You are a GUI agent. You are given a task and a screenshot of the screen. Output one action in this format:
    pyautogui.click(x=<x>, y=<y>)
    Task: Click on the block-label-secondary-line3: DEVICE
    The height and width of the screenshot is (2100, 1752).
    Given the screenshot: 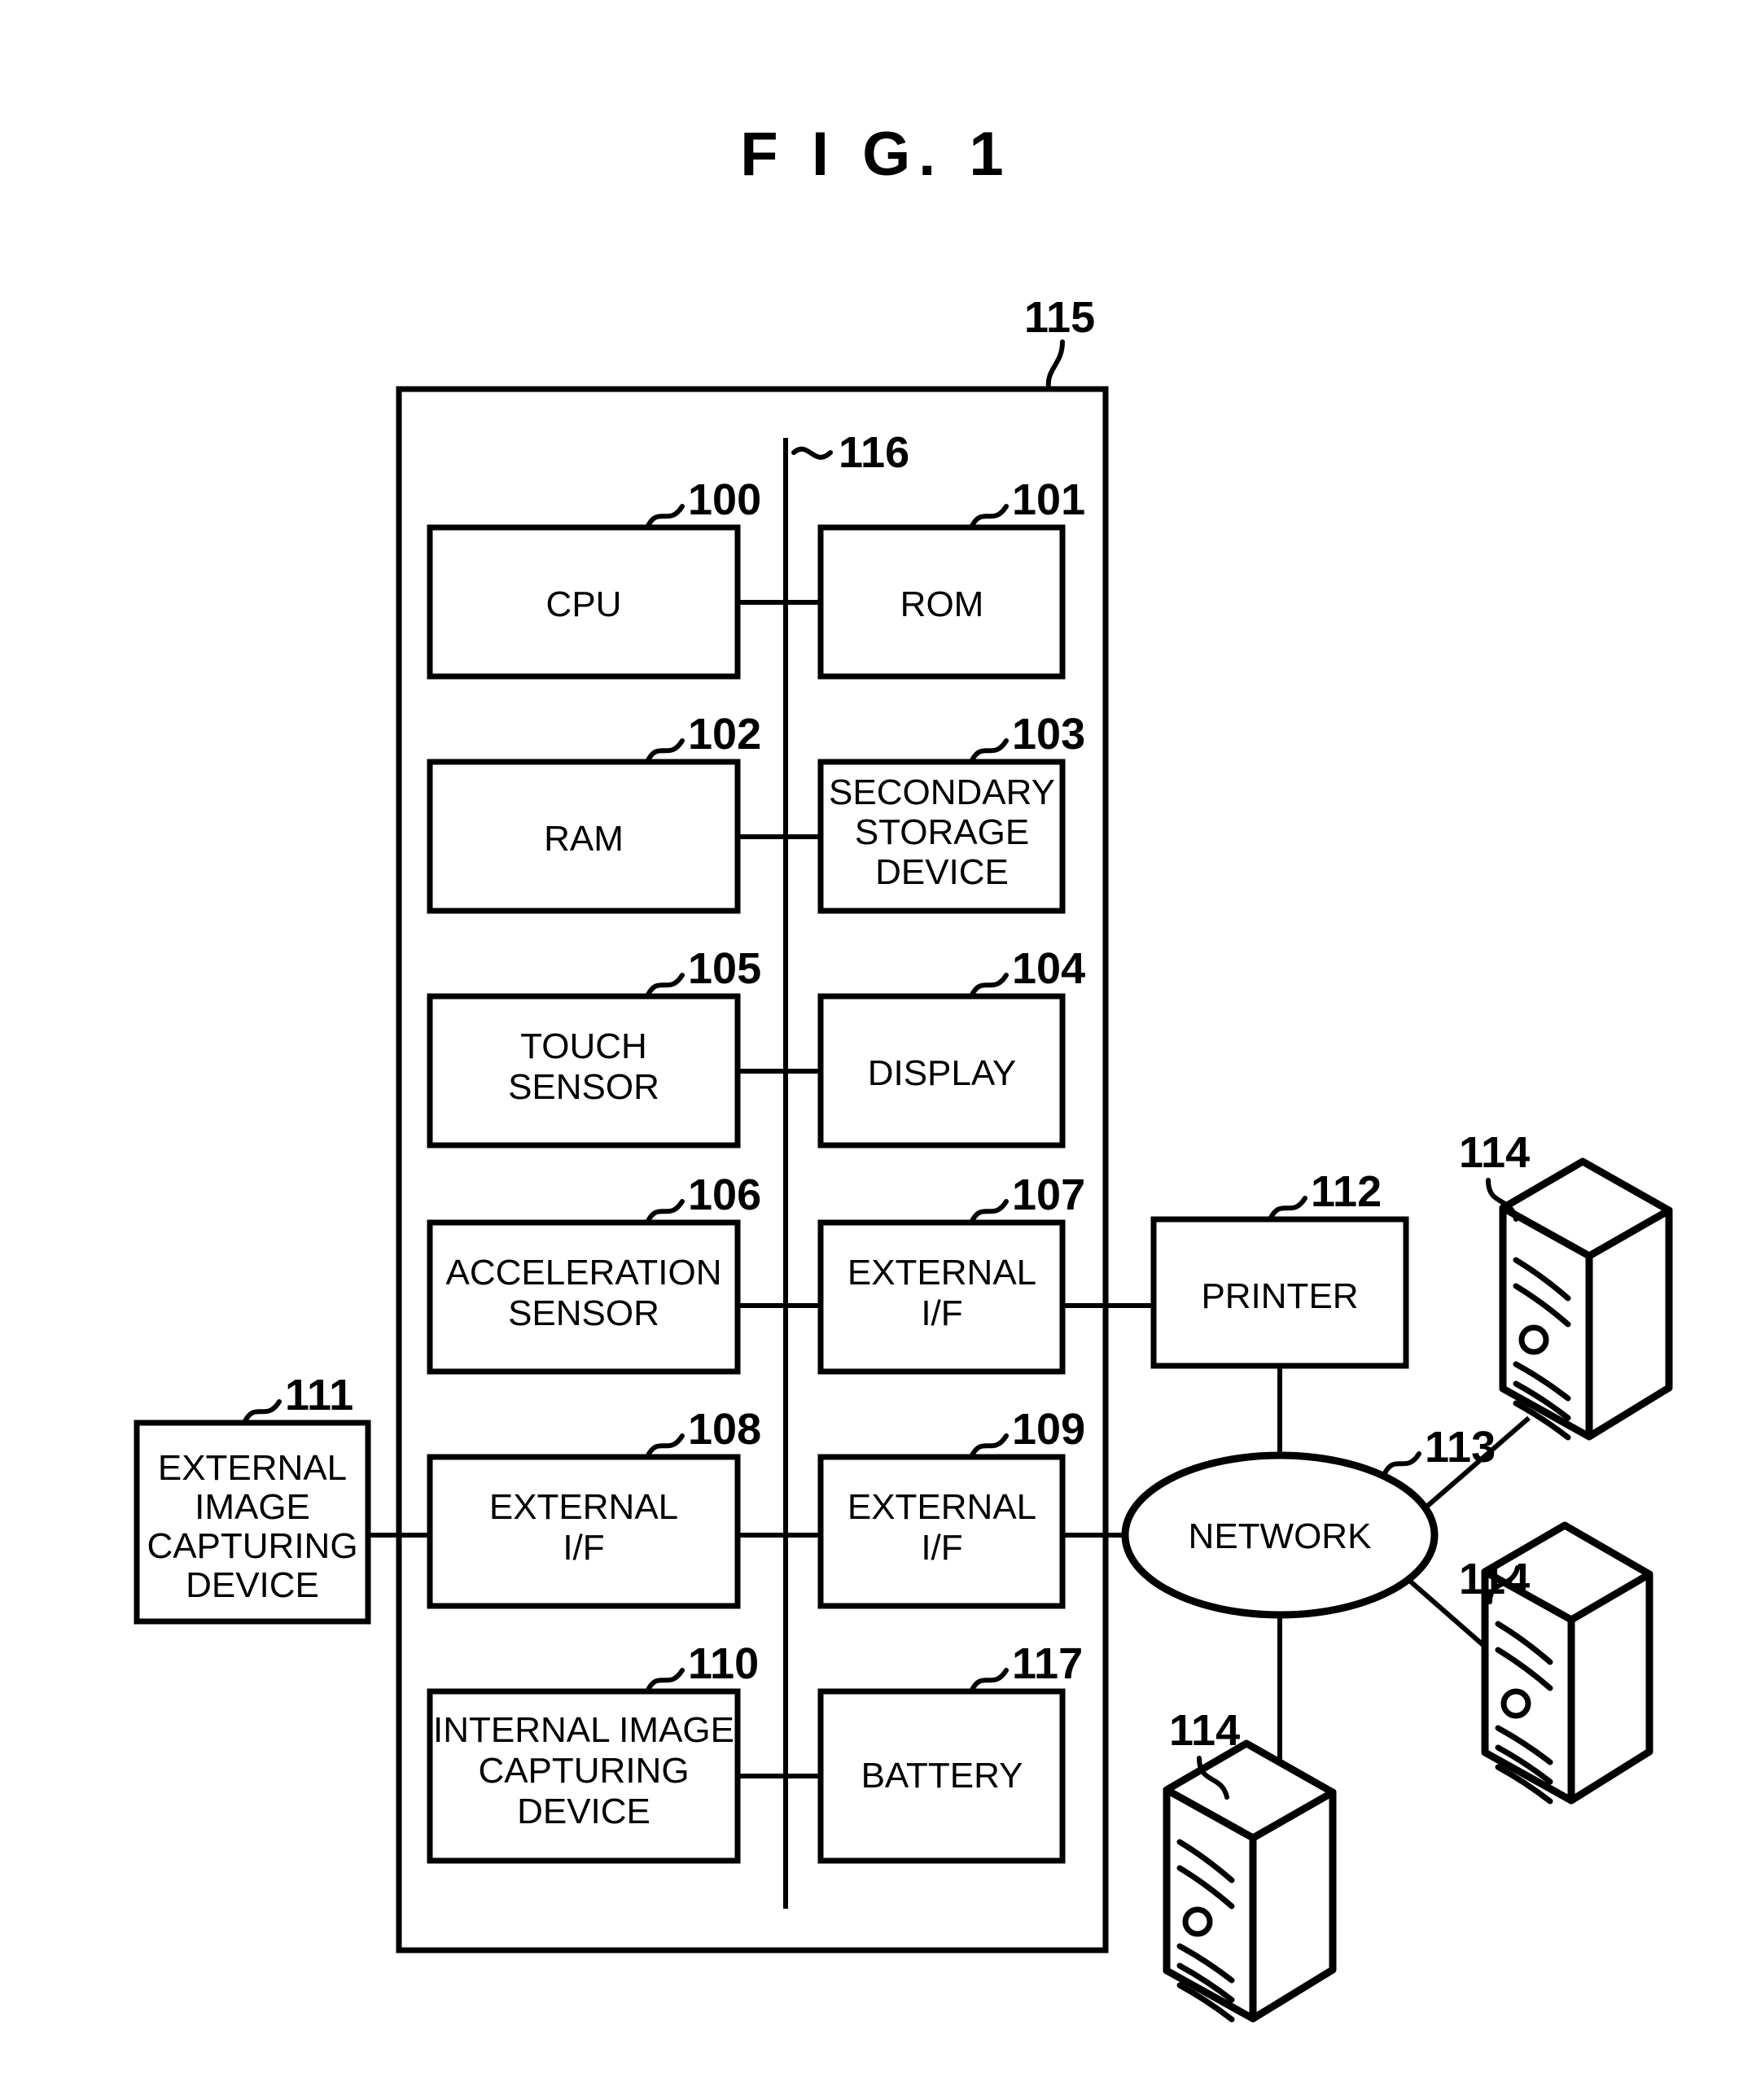 What is the action you would take?
    pyautogui.click(x=942, y=872)
    